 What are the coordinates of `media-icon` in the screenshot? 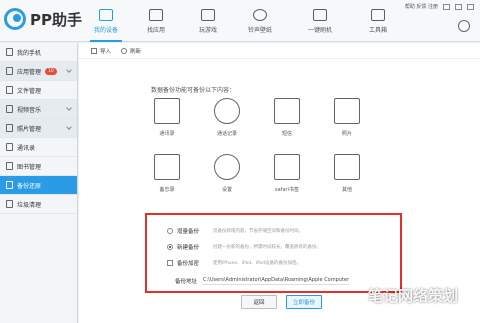 It's located at (9, 109).